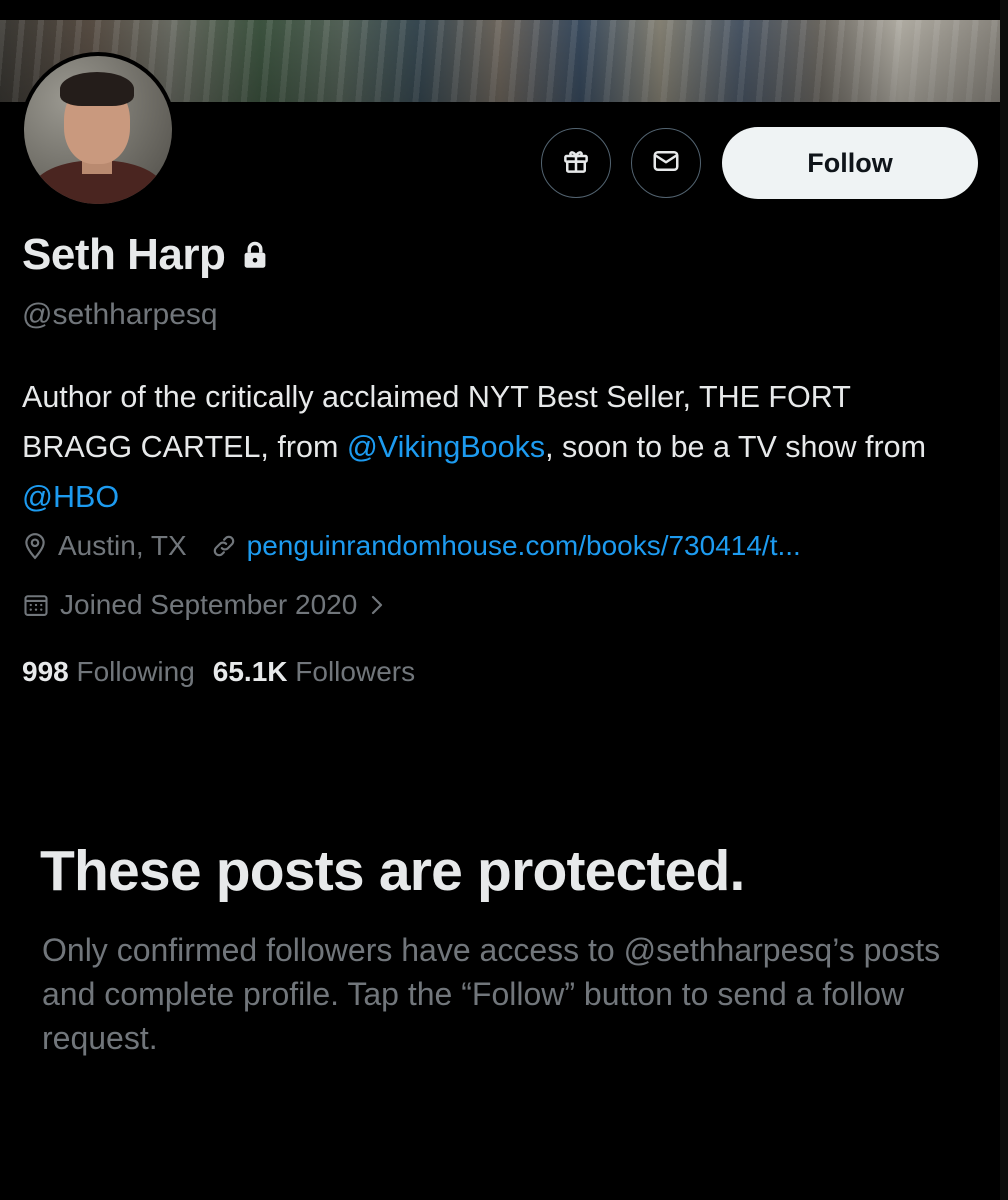  I want to click on following-stat: 998 Following, so click(108, 671).